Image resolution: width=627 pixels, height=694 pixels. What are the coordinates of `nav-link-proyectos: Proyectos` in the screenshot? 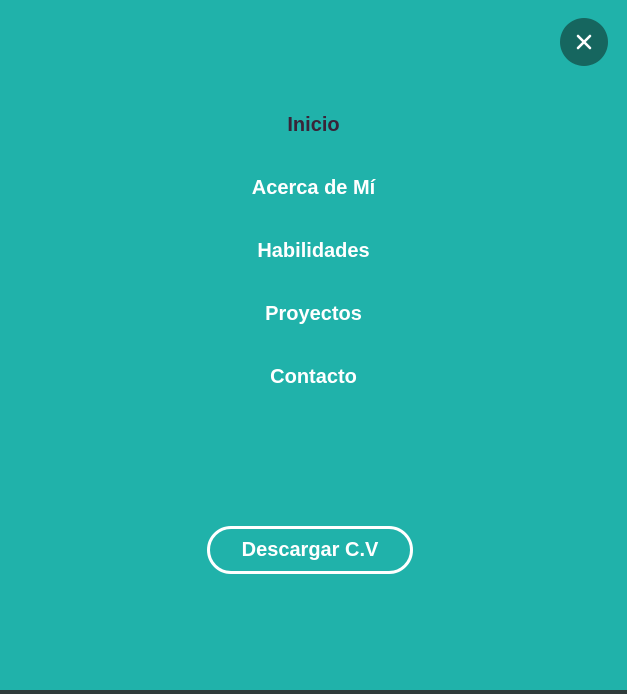 It's located at (313, 314).